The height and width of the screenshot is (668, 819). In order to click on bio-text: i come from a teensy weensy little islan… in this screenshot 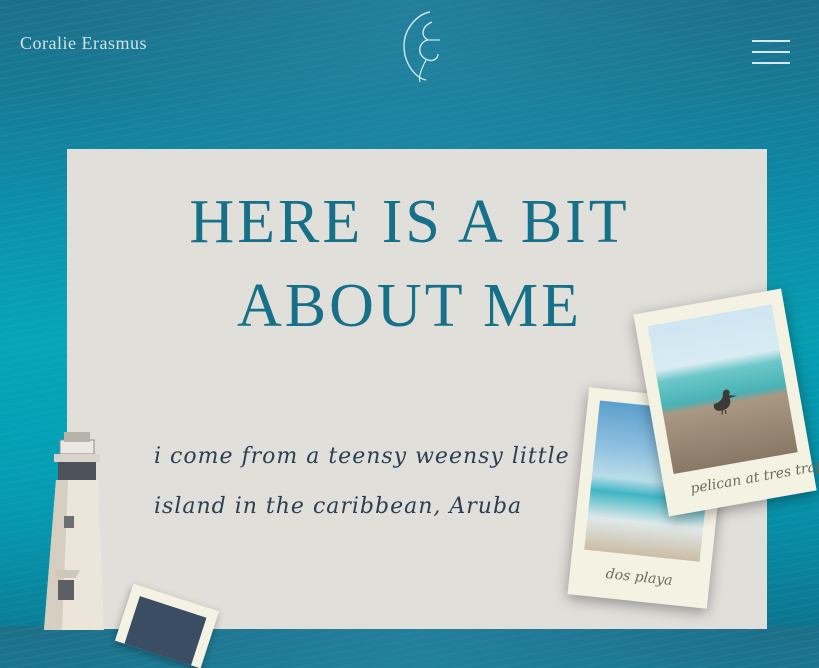, I will do `click(364, 482)`.